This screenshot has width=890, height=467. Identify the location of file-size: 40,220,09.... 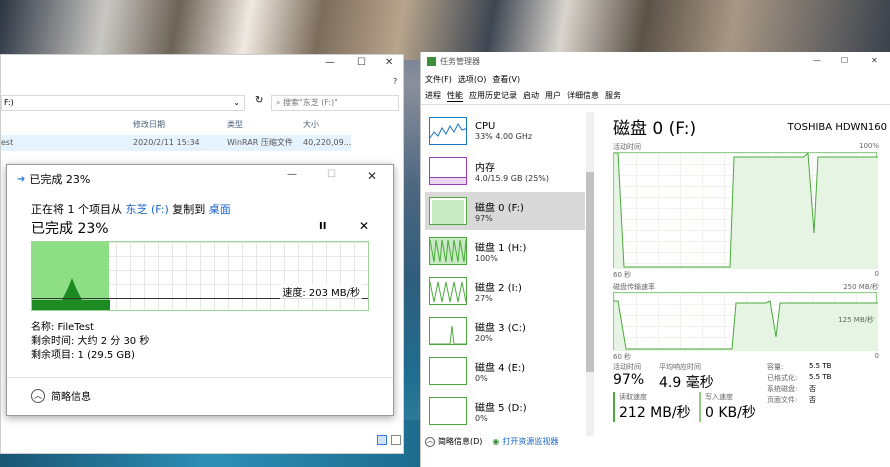
(327, 142).